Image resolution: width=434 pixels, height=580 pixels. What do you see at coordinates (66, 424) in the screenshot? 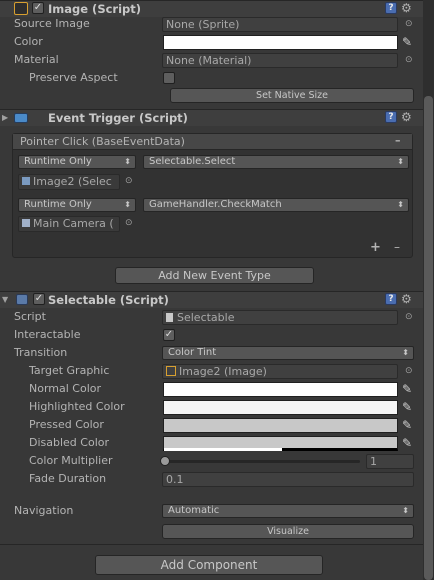
I see `pressed-color-label: Pressed Color` at bounding box center [66, 424].